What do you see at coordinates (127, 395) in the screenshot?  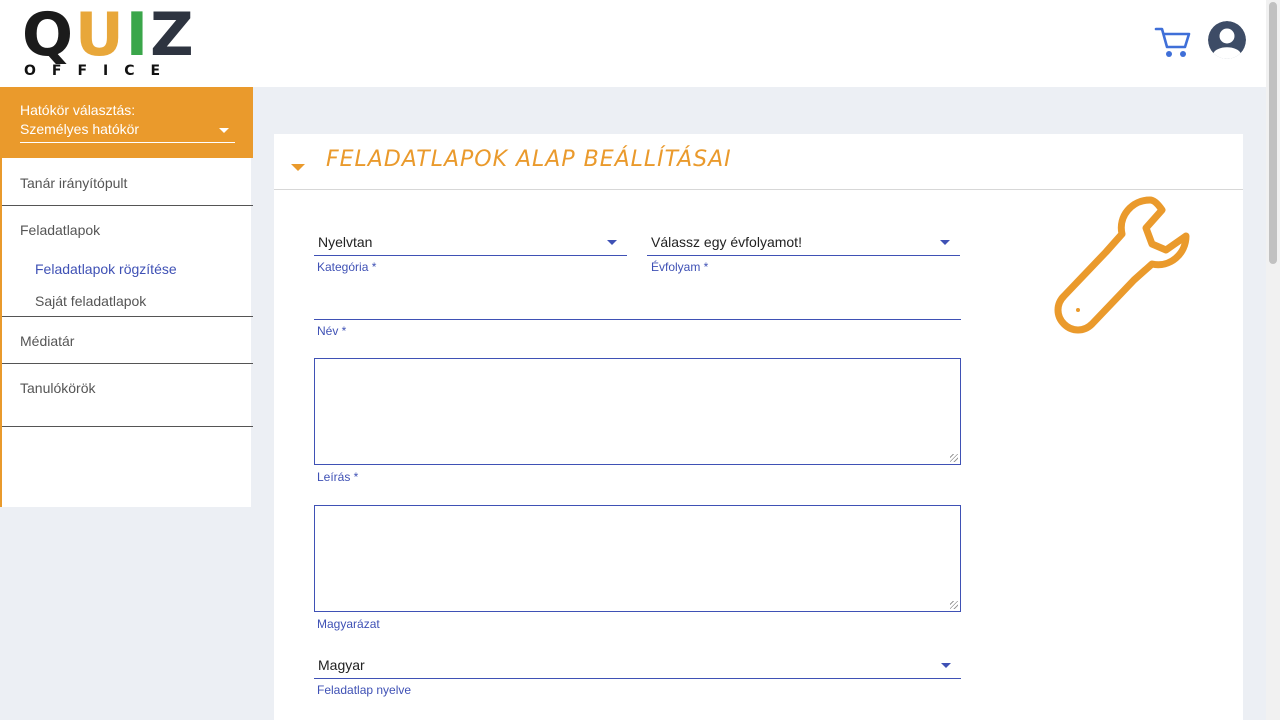 I see `sidebar-item-learning-groups: Tanulókörök` at bounding box center [127, 395].